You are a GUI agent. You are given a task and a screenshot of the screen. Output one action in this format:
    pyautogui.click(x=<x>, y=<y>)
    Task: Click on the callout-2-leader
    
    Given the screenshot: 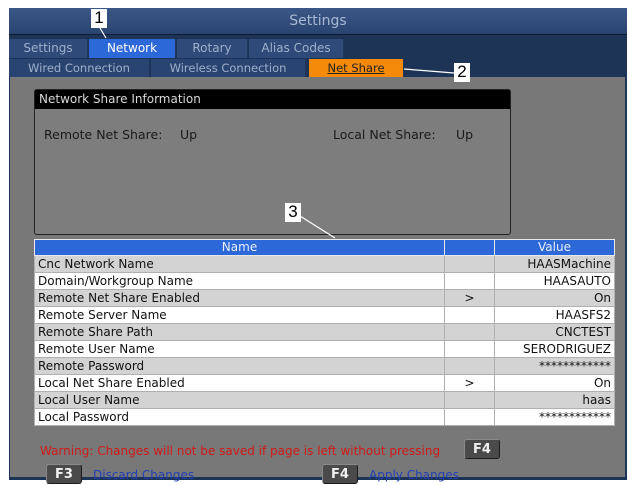 What is the action you would take?
    pyautogui.click(x=429, y=71)
    